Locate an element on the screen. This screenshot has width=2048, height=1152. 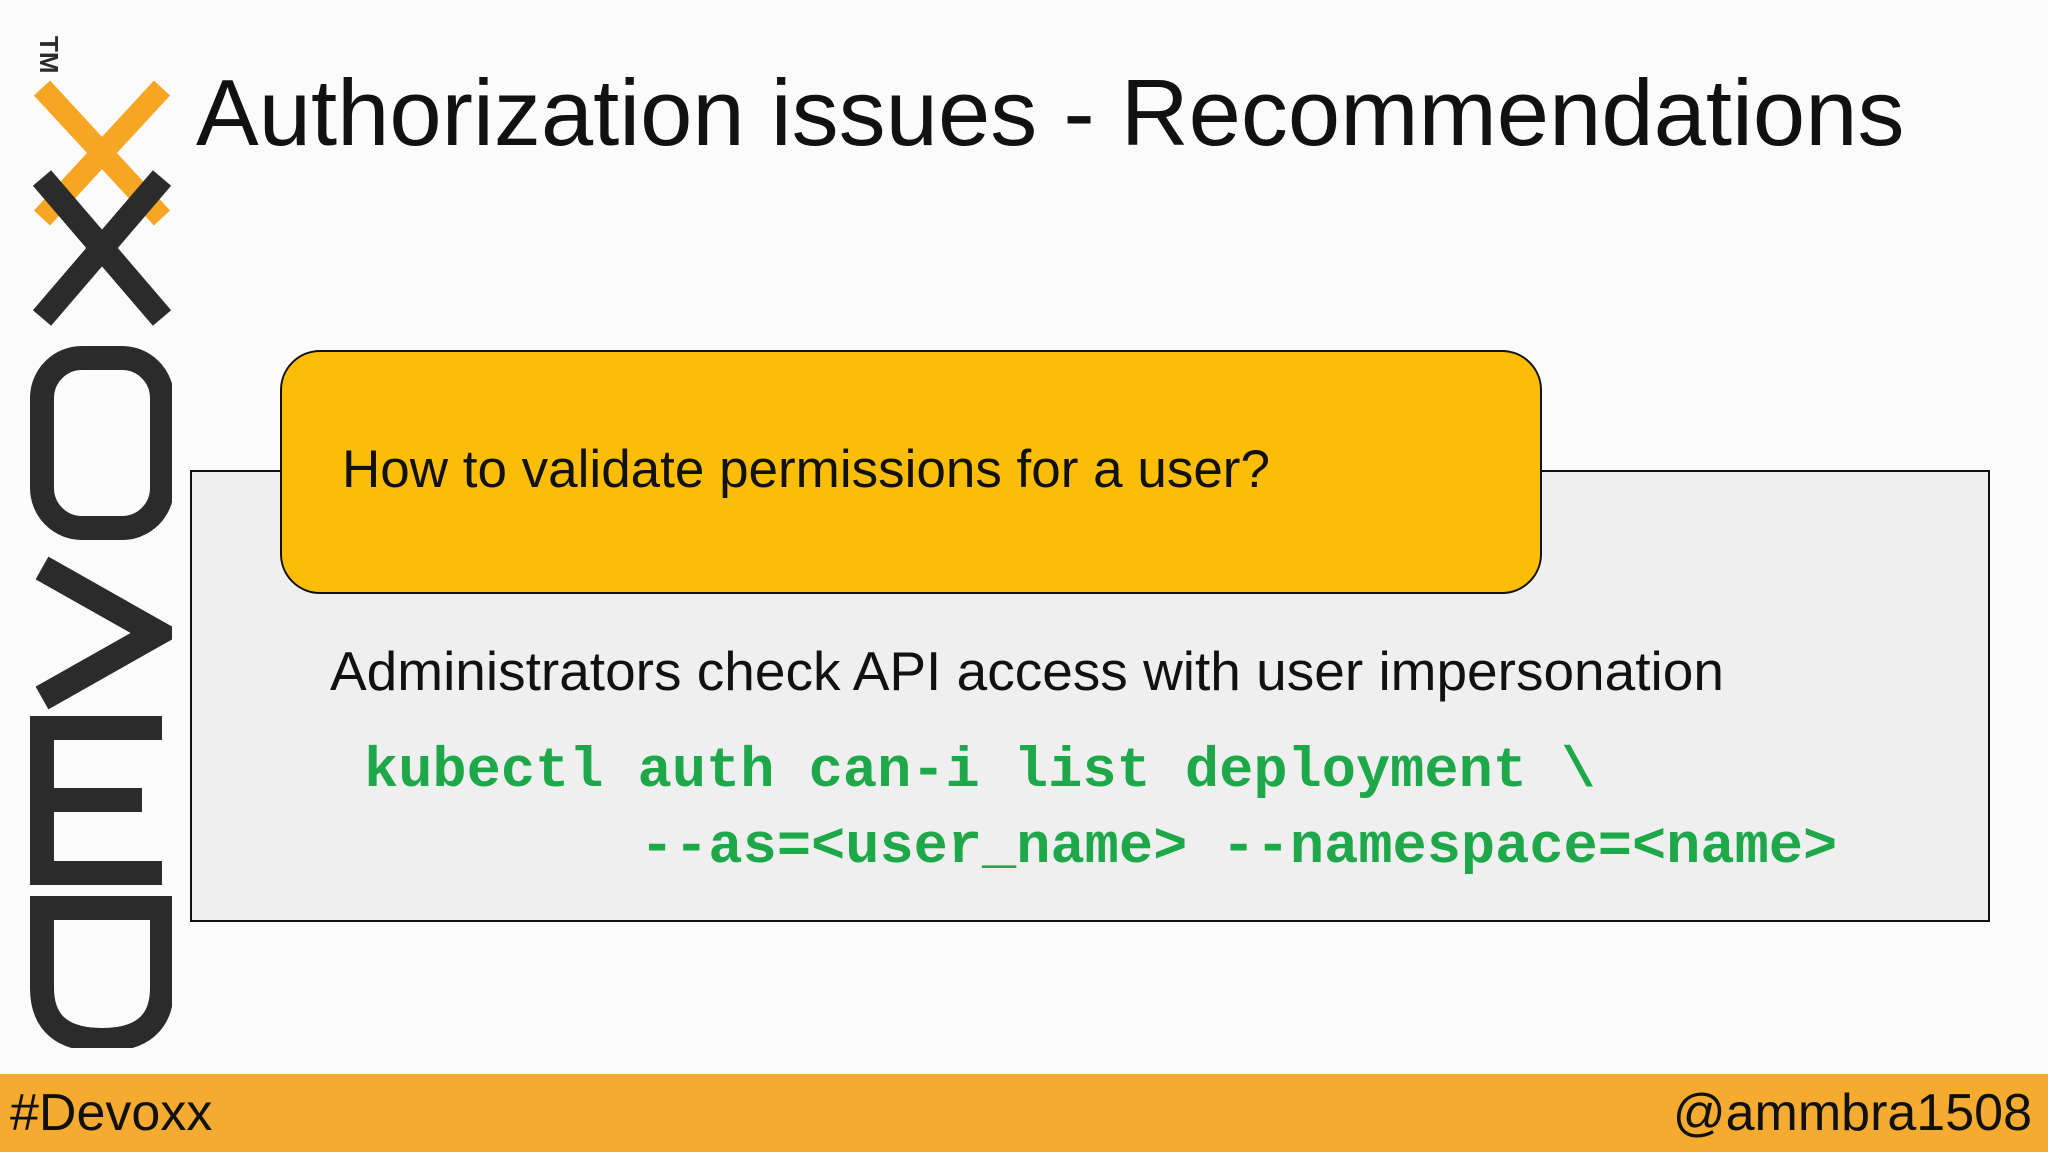
code-line-2: --as=<user_name> --namespace=<name> is located at coordinates (1239, 848).